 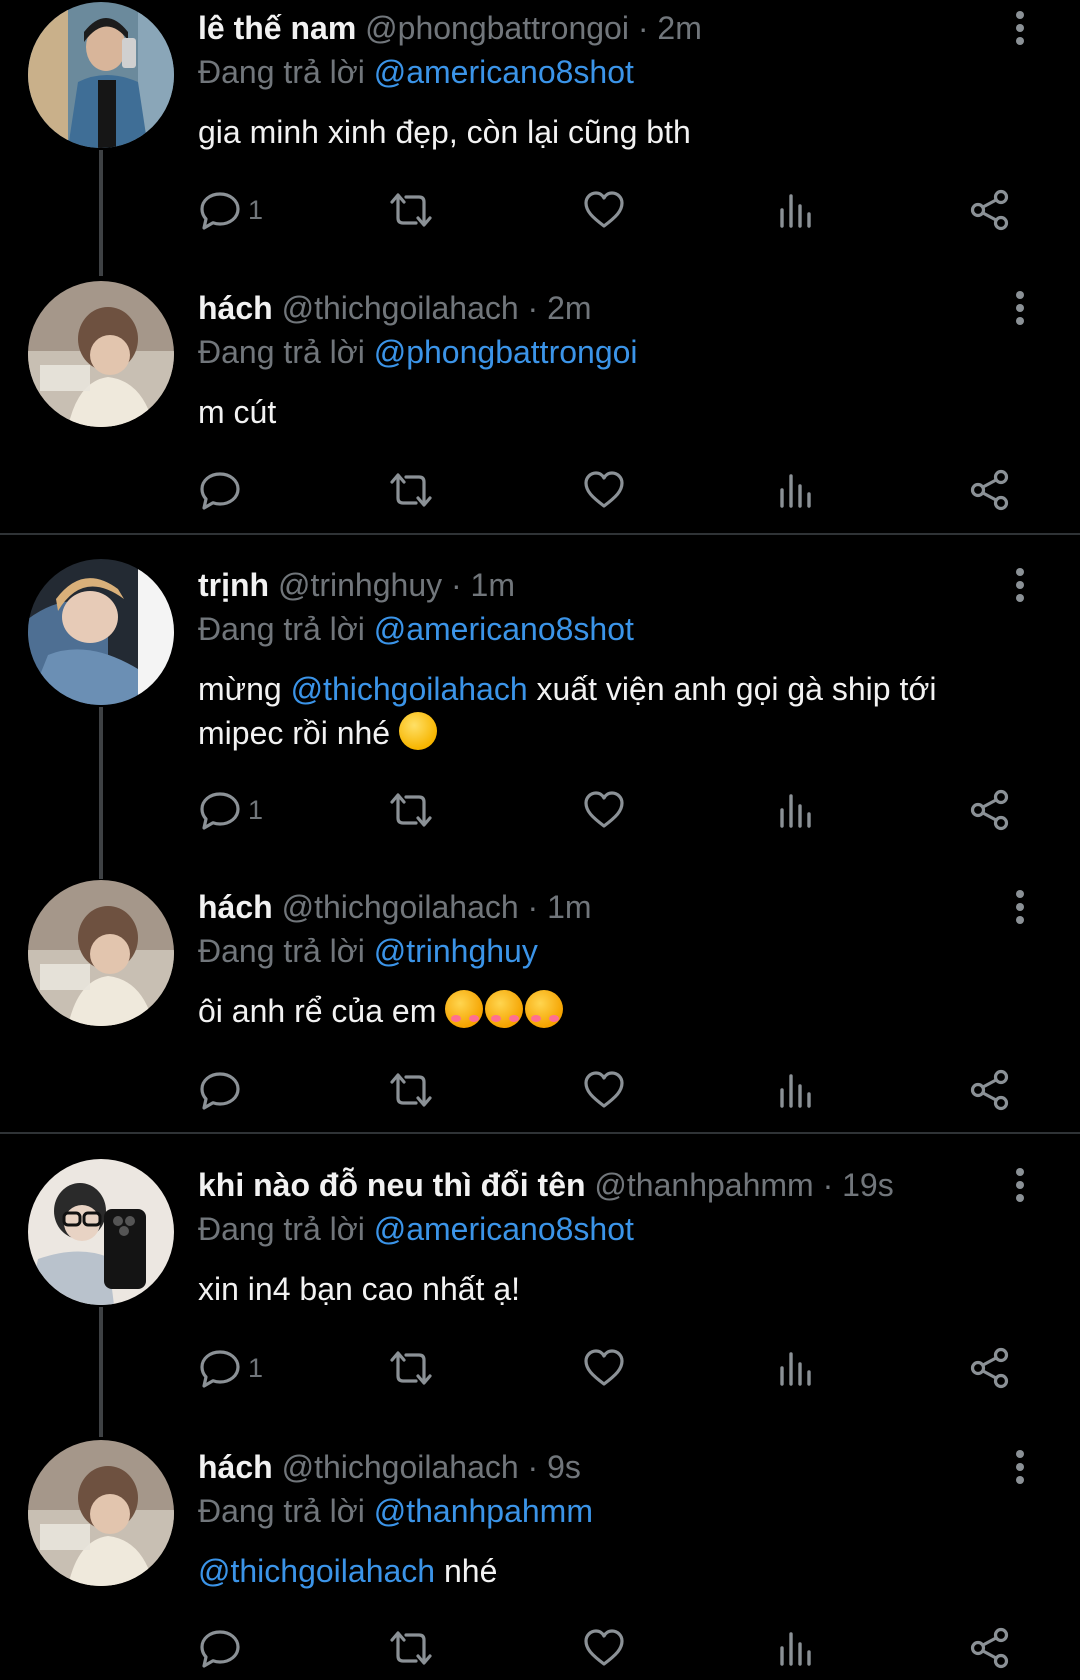 I want to click on smiling-face-with-hearts-emoji-icon, so click(x=504, y=1009).